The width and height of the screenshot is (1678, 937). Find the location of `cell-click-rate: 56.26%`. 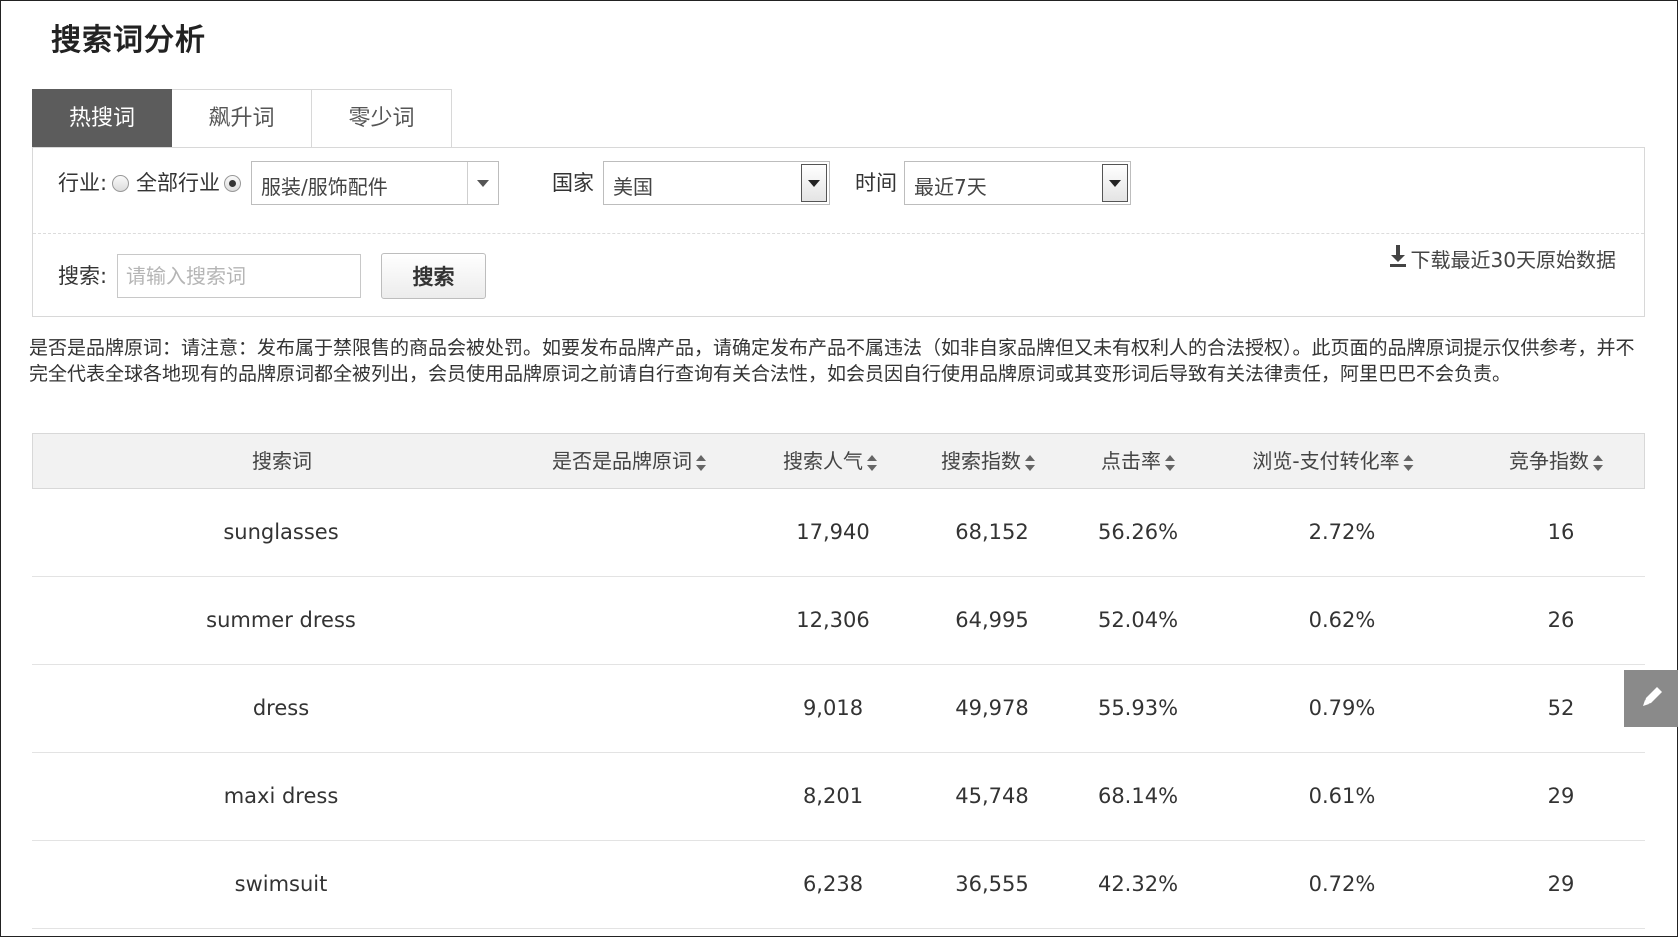

cell-click-rate: 56.26% is located at coordinates (1138, 532).